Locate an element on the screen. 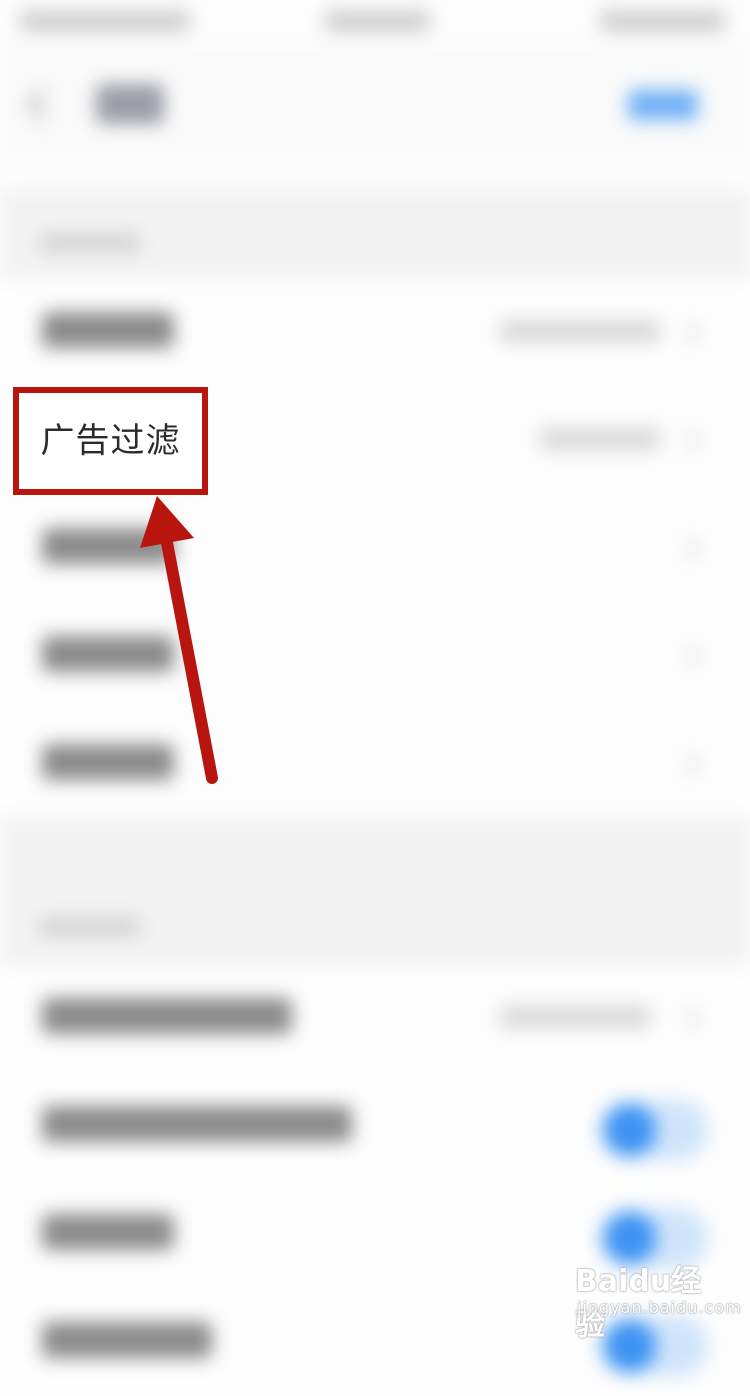 Image resolution: width=750 pixels, height=1396 pixels. watermark-url: jingyan.baidu.com is located at coordinates (659, 1307).